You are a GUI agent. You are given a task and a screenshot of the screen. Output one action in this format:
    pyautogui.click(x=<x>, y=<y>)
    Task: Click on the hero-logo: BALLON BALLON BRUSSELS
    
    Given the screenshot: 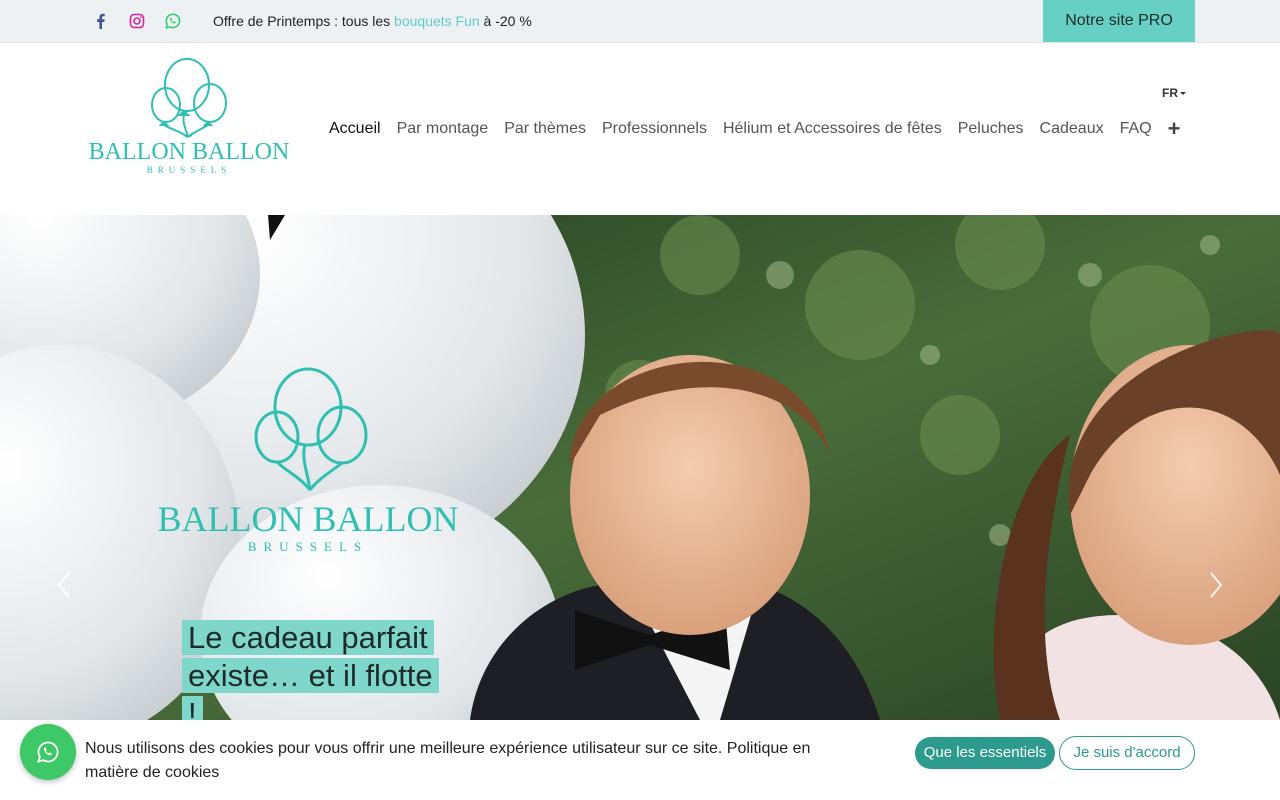 What is the action you would take?
    pyautogui.click(x=308, y=460)
    